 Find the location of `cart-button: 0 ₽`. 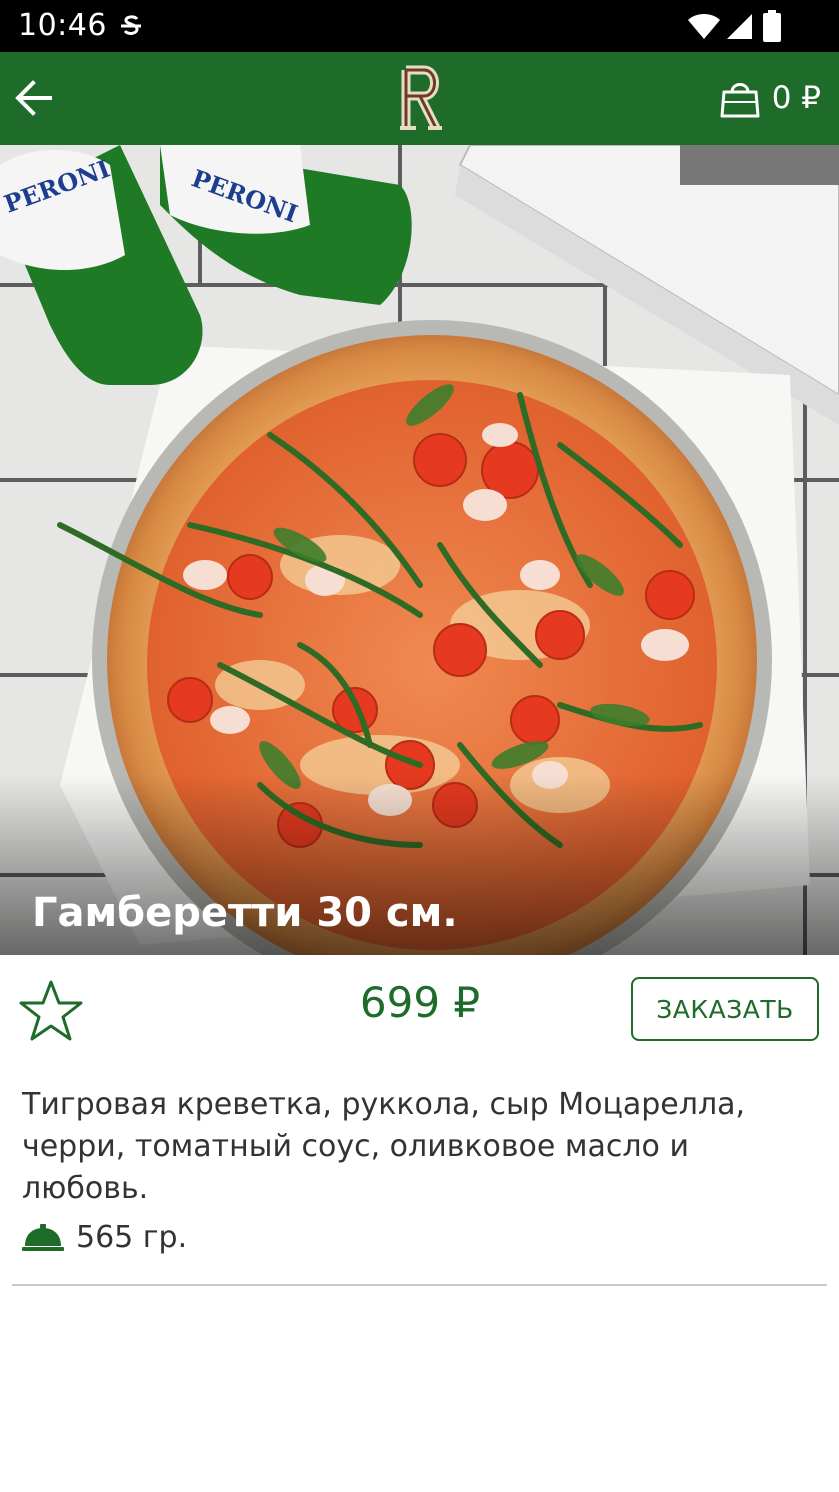

cart-button: 0 ₽ is located at coordinates (770, 98).